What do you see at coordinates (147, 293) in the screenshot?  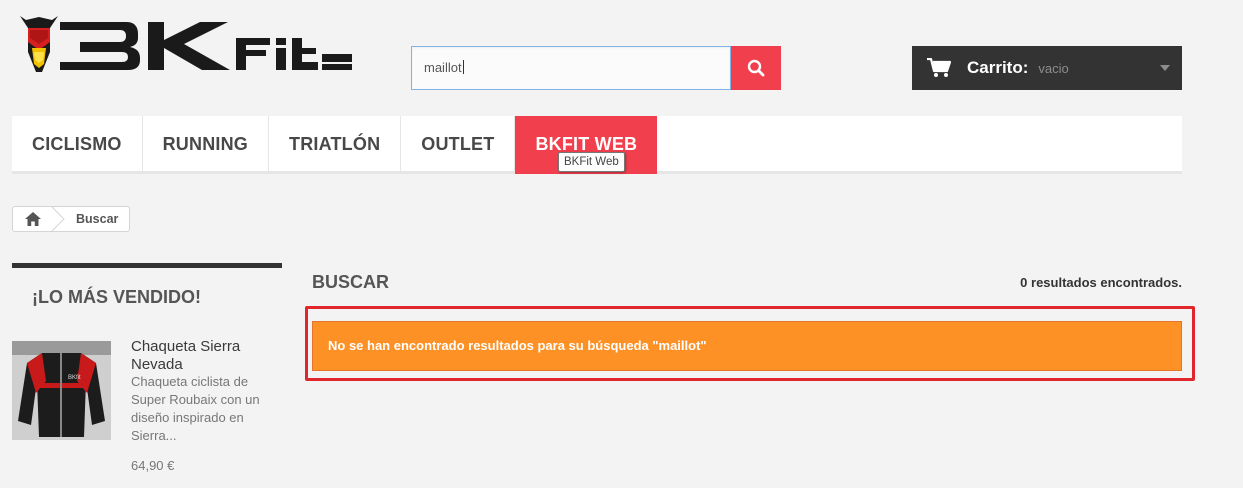 I see `bestsellers-title: ¡Lo más vendido!` at bounding box center [147, 293].